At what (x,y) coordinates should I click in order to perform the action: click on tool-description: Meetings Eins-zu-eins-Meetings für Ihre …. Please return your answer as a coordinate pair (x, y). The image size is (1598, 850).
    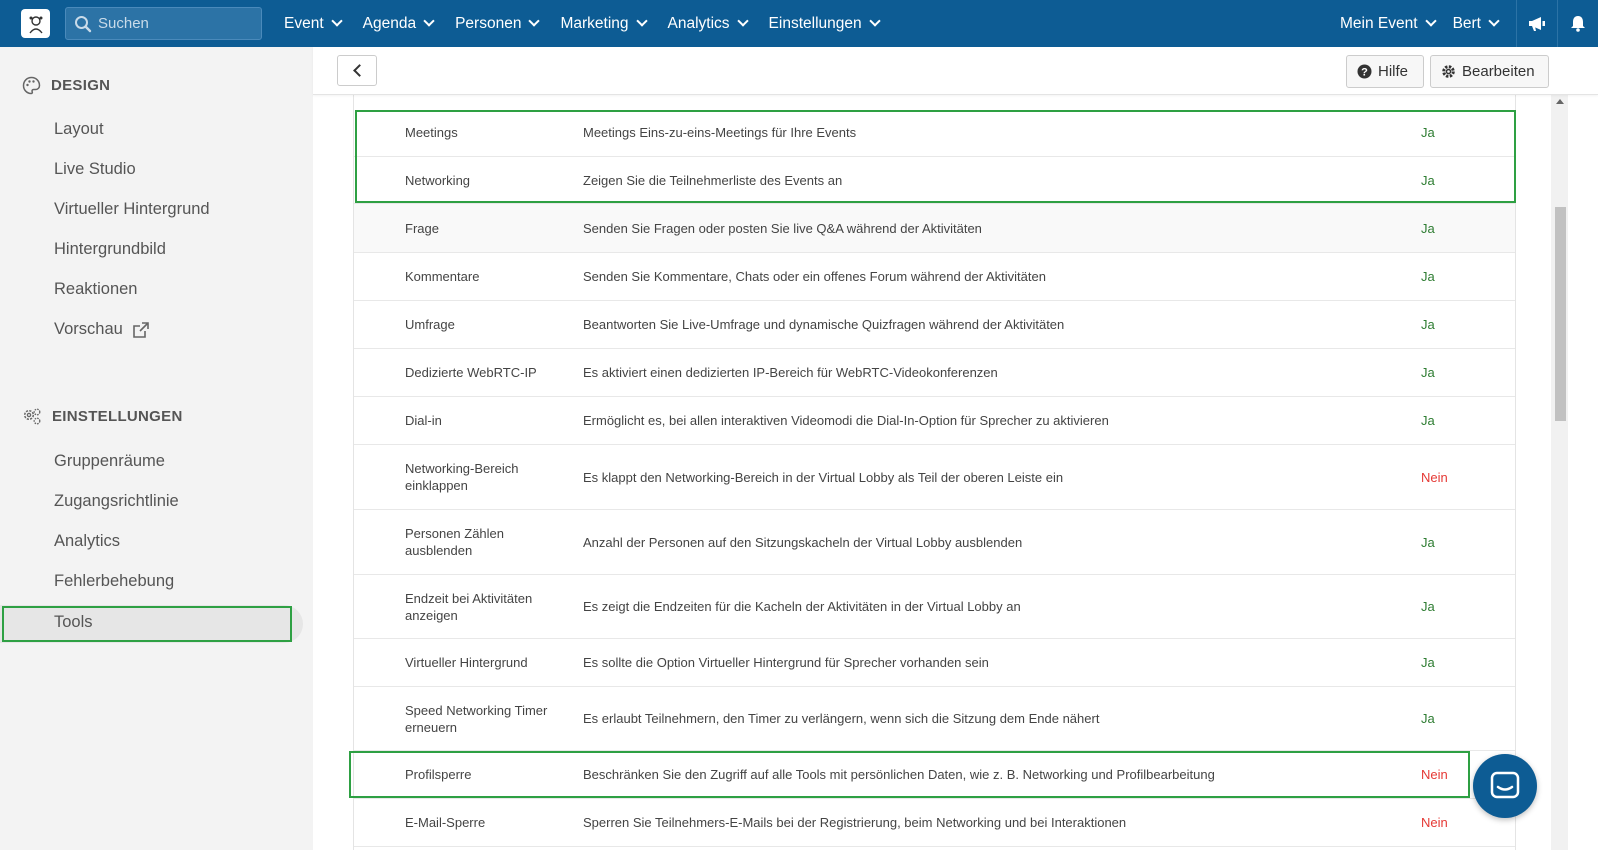
    Looking at the image, I should click on (720, 132).